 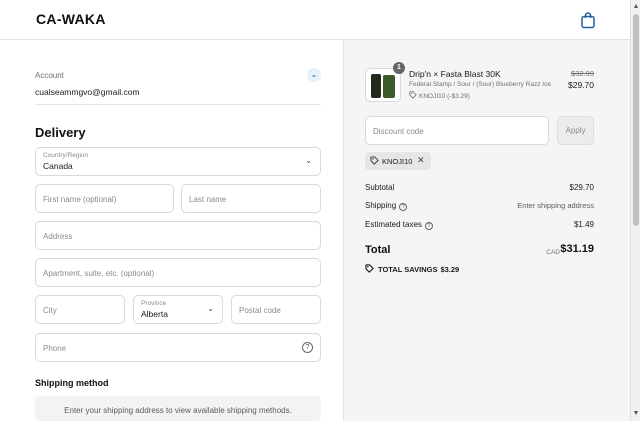 What do you see at coordinates (208, 199) in the screenshot?
I see `last-name-placeholder: Last name` at bounding box center [208, 199].